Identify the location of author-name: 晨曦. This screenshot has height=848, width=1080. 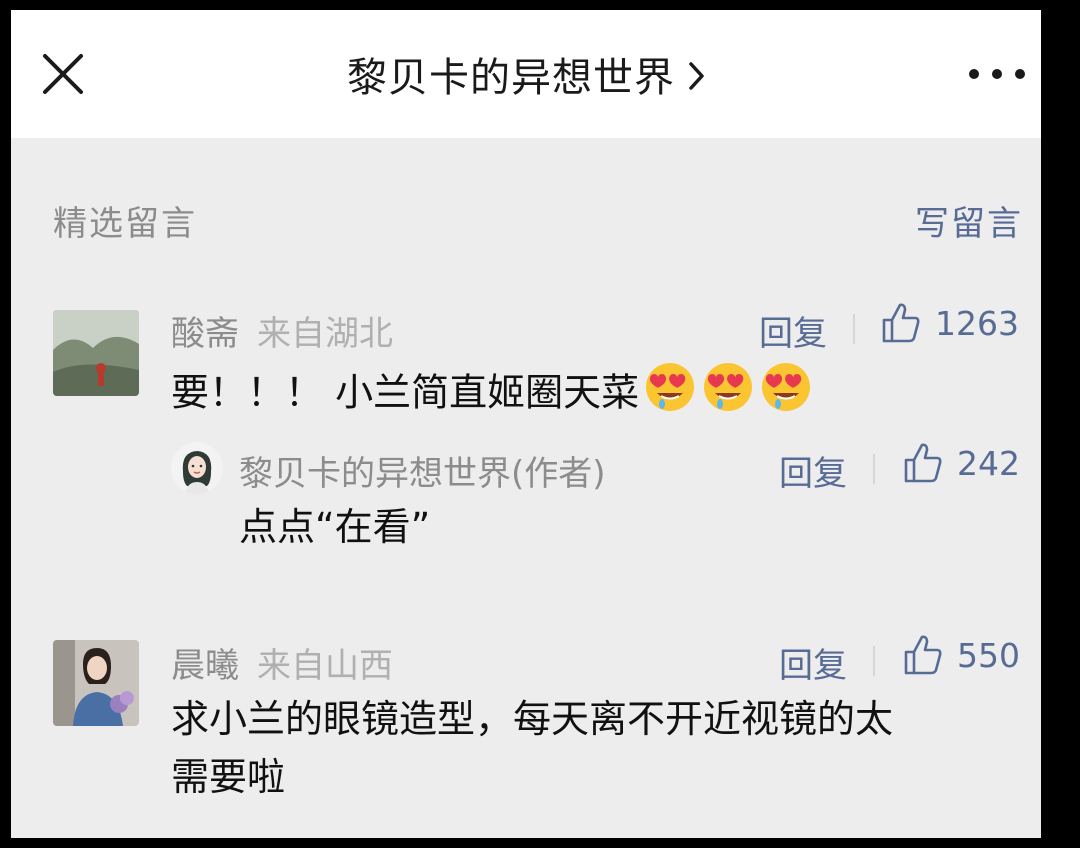
(205, 666).